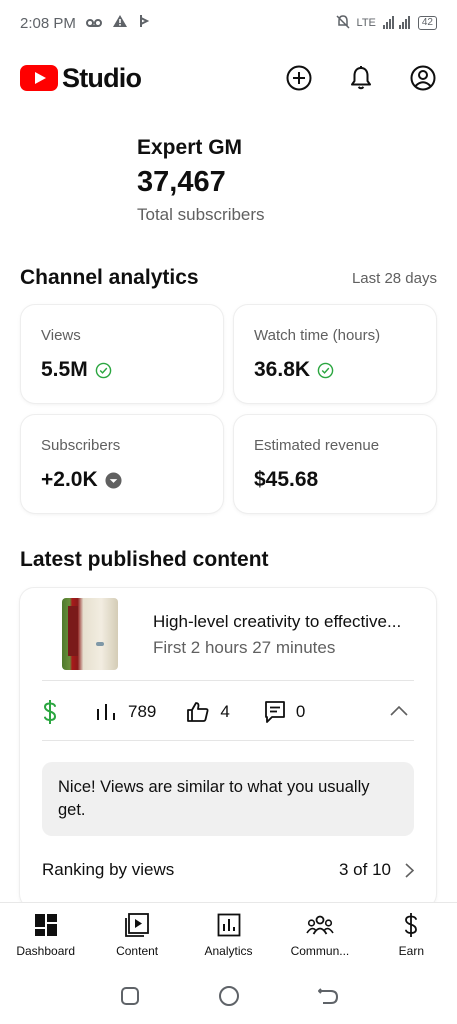  I want to click on bell-icon, so click(361, 78).